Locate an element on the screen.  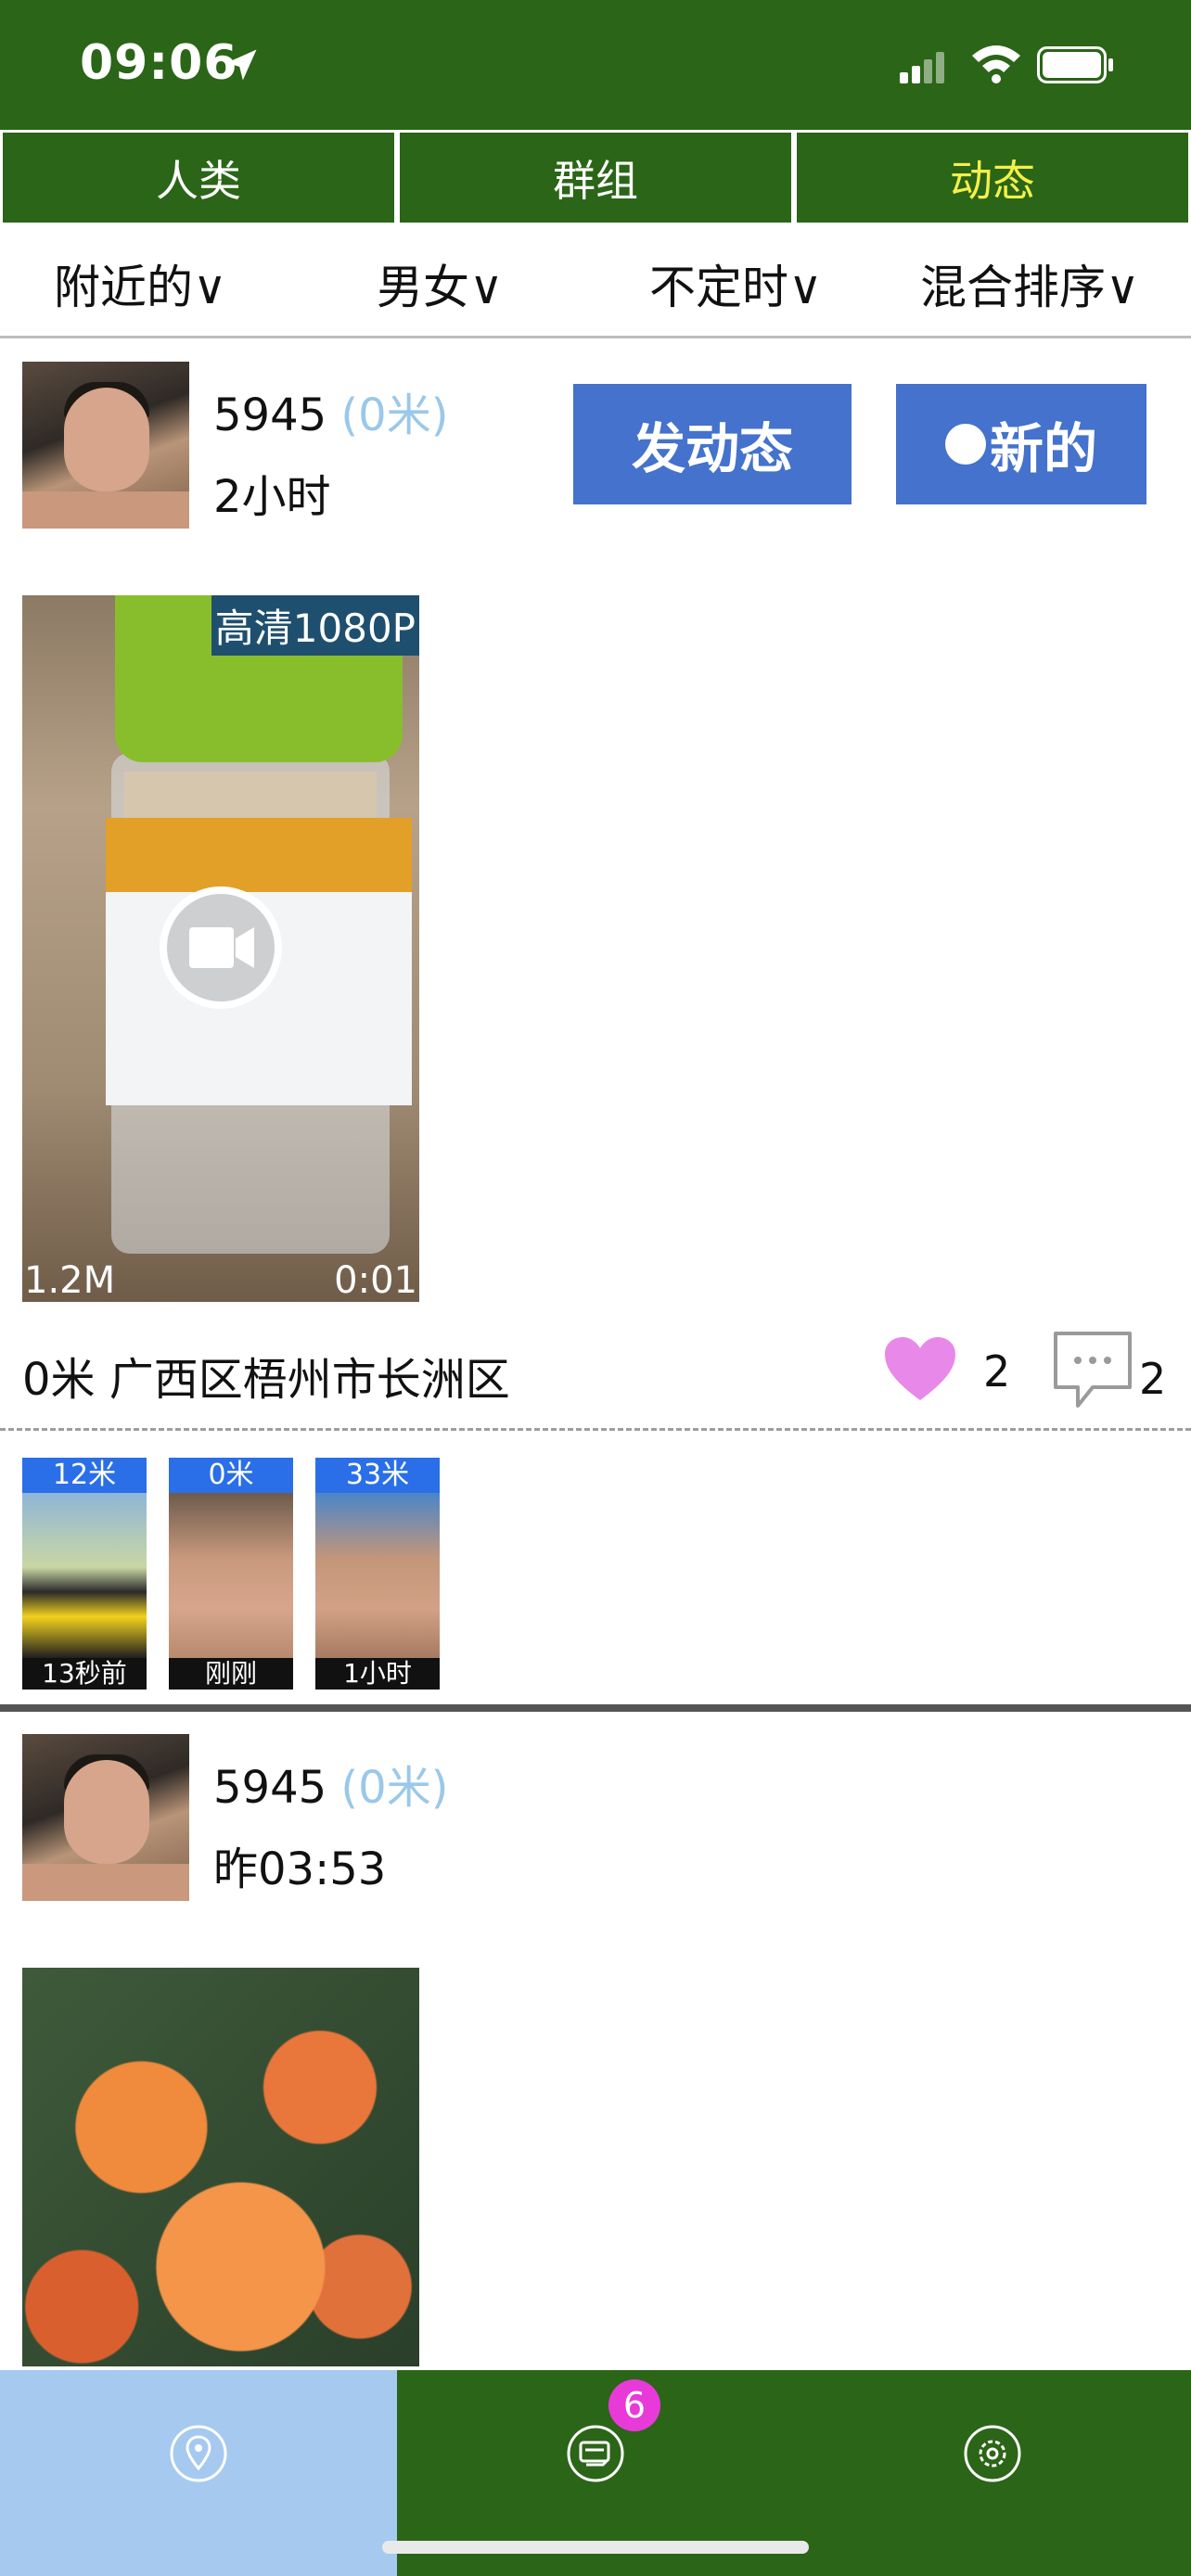
viewer-distance: 0米 is located at coordinates (231, 1475).